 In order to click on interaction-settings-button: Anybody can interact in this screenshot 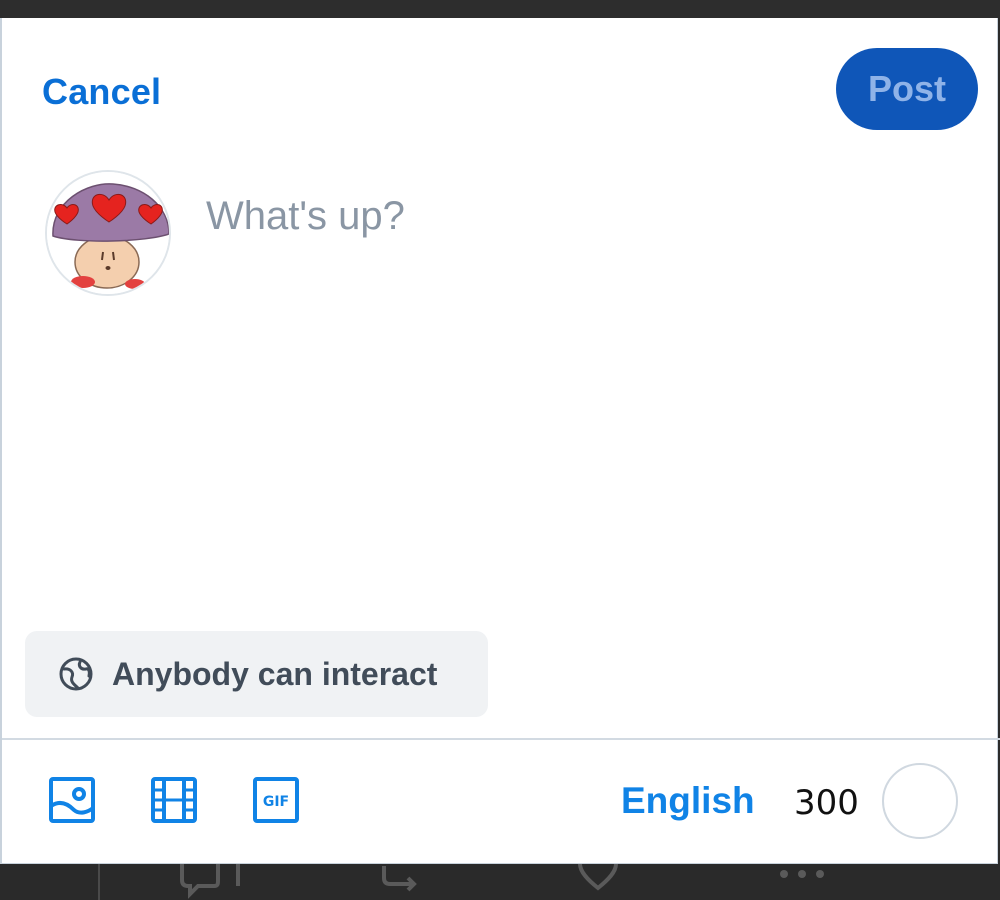, I will do `click(256, 674)`.